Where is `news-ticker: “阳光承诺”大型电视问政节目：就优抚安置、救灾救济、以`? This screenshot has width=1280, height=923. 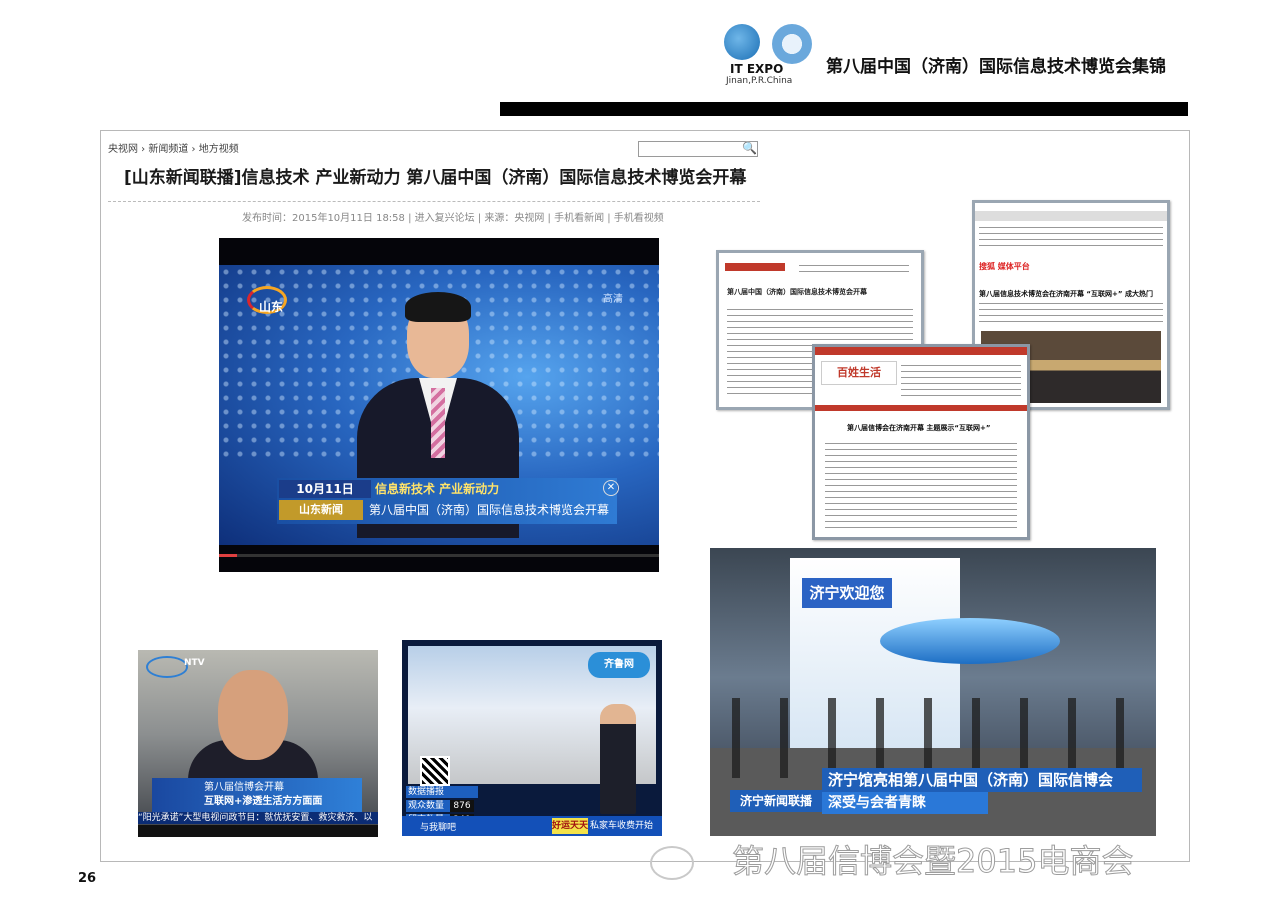 news-ticker: “阳光承诺”大型电视问政节目：就优抚安置、救灾救济、以 is located at coordinates (258, 818).